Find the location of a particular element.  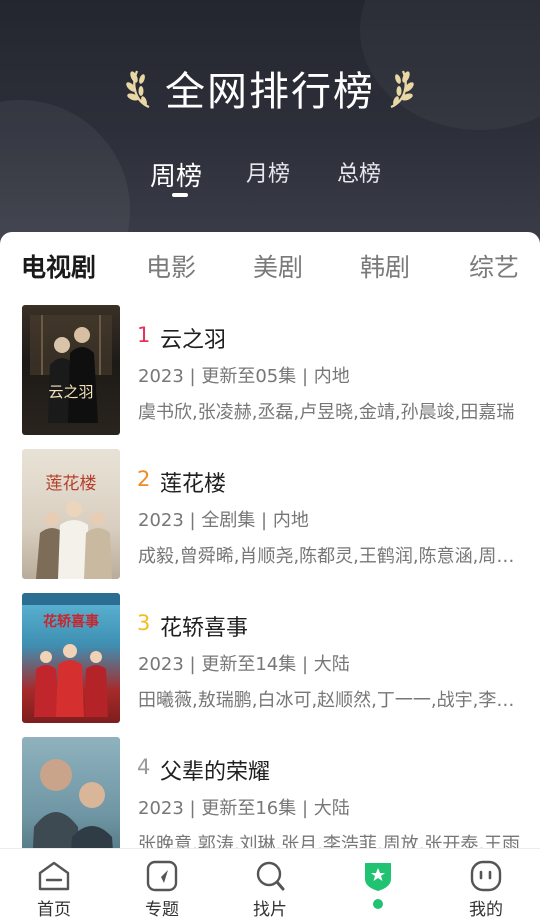

poster-art is located at coordinates (71, 369).